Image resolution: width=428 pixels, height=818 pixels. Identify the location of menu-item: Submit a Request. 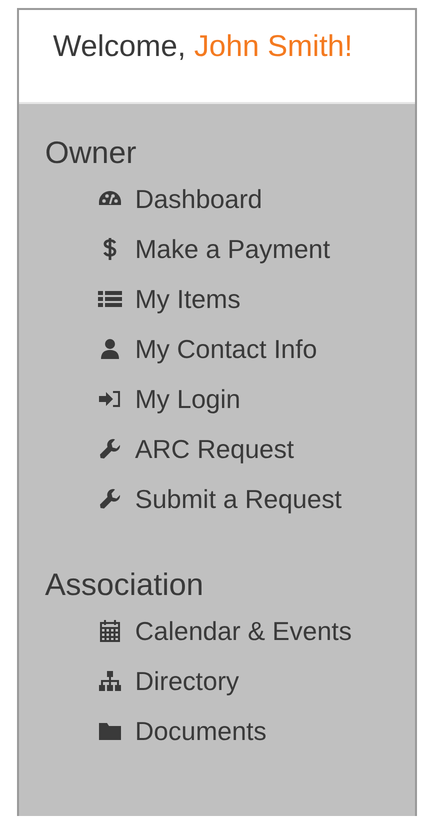
(217, 499).